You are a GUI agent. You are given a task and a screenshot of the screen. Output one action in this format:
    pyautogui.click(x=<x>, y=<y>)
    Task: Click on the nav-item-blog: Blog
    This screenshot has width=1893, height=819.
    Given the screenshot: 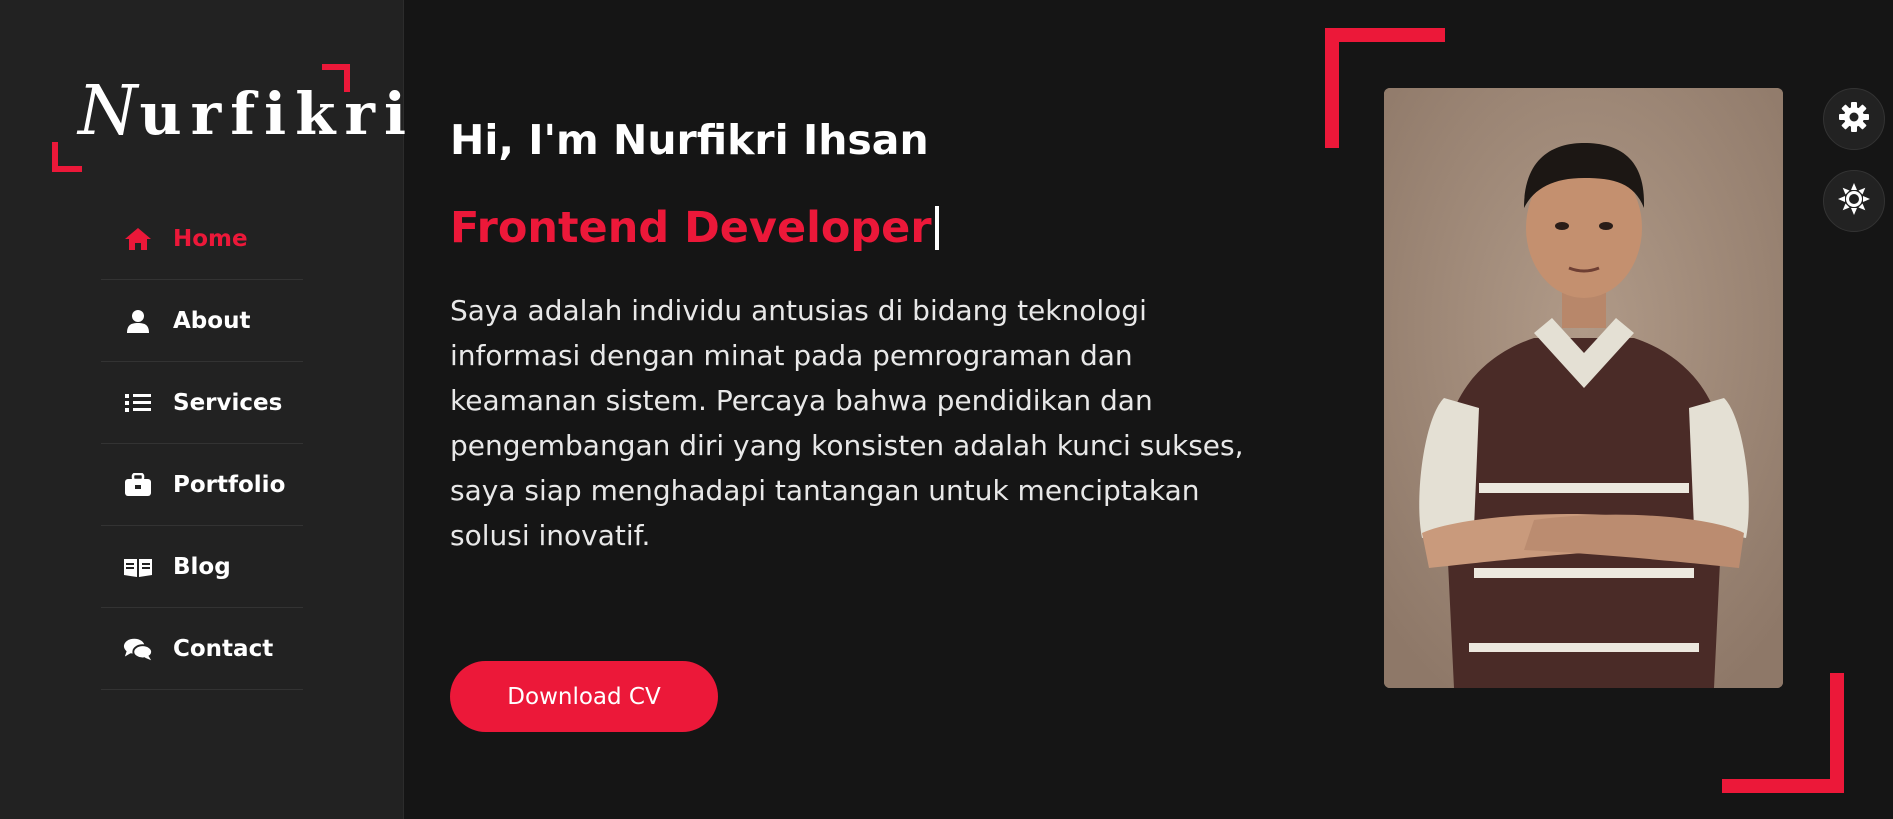 What is the action you would take?
    pyautogui.click(x=202, y=567)
    